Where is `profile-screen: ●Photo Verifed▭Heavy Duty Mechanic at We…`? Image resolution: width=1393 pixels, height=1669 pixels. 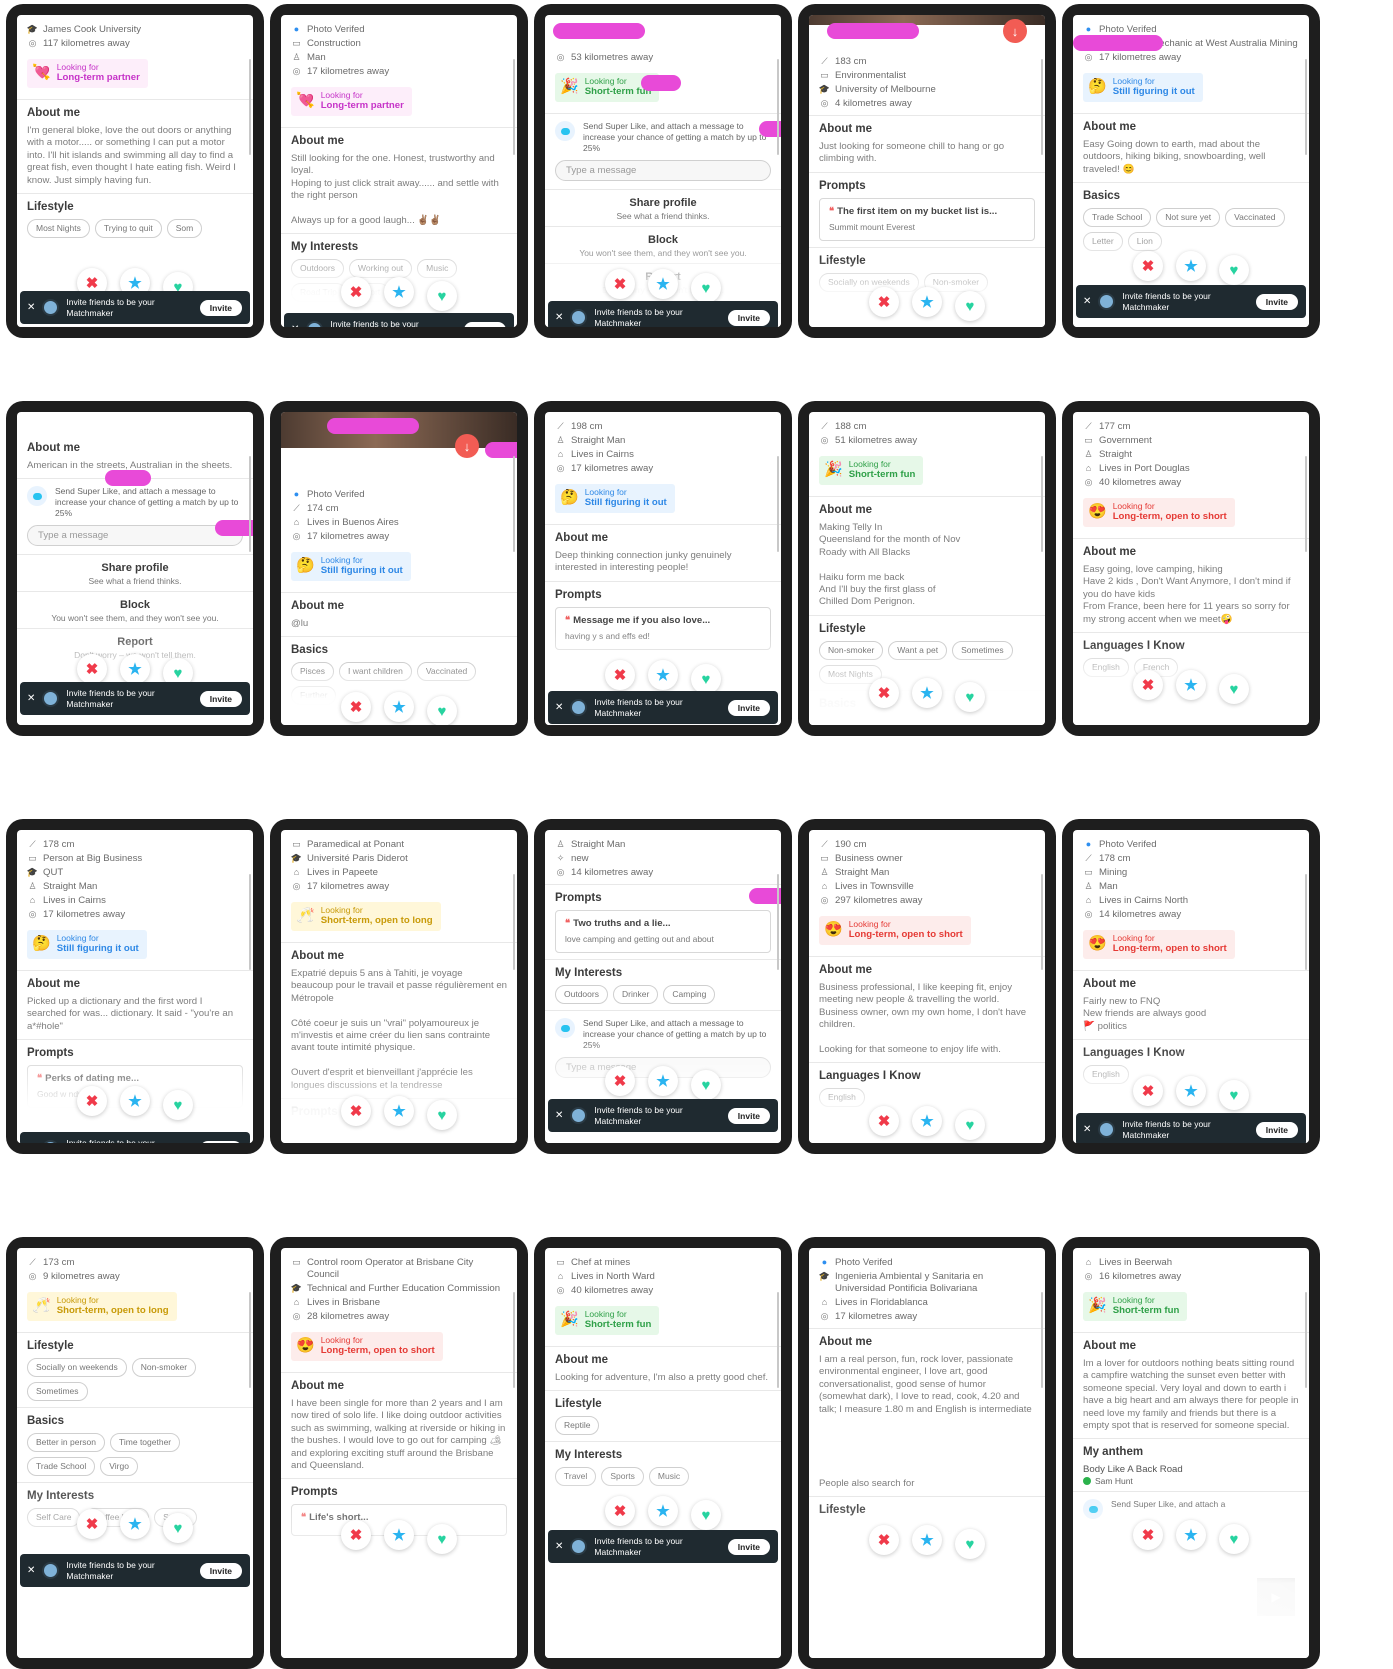
profile-screen: ●Photo Verifed▭Heavy Duty Mechanic at We… is located at coordinates (1191, 171).